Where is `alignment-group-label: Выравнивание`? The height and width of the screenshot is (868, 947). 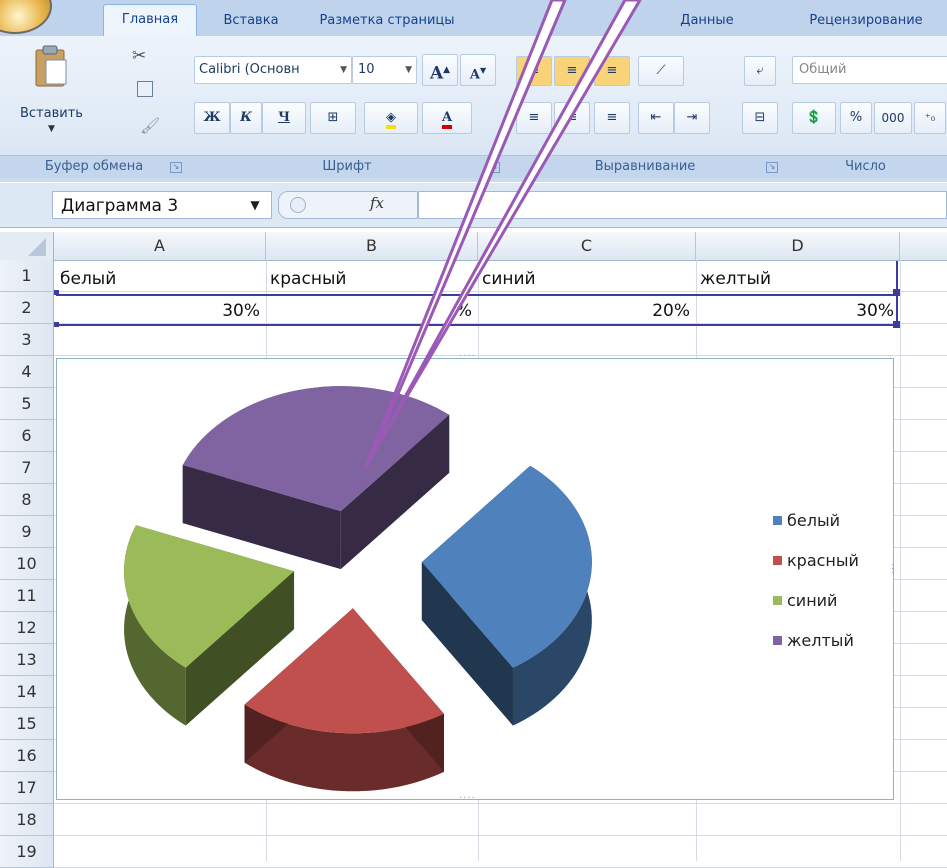 alignment-group-label: Выравнивание is located at coordinates (645, 166).